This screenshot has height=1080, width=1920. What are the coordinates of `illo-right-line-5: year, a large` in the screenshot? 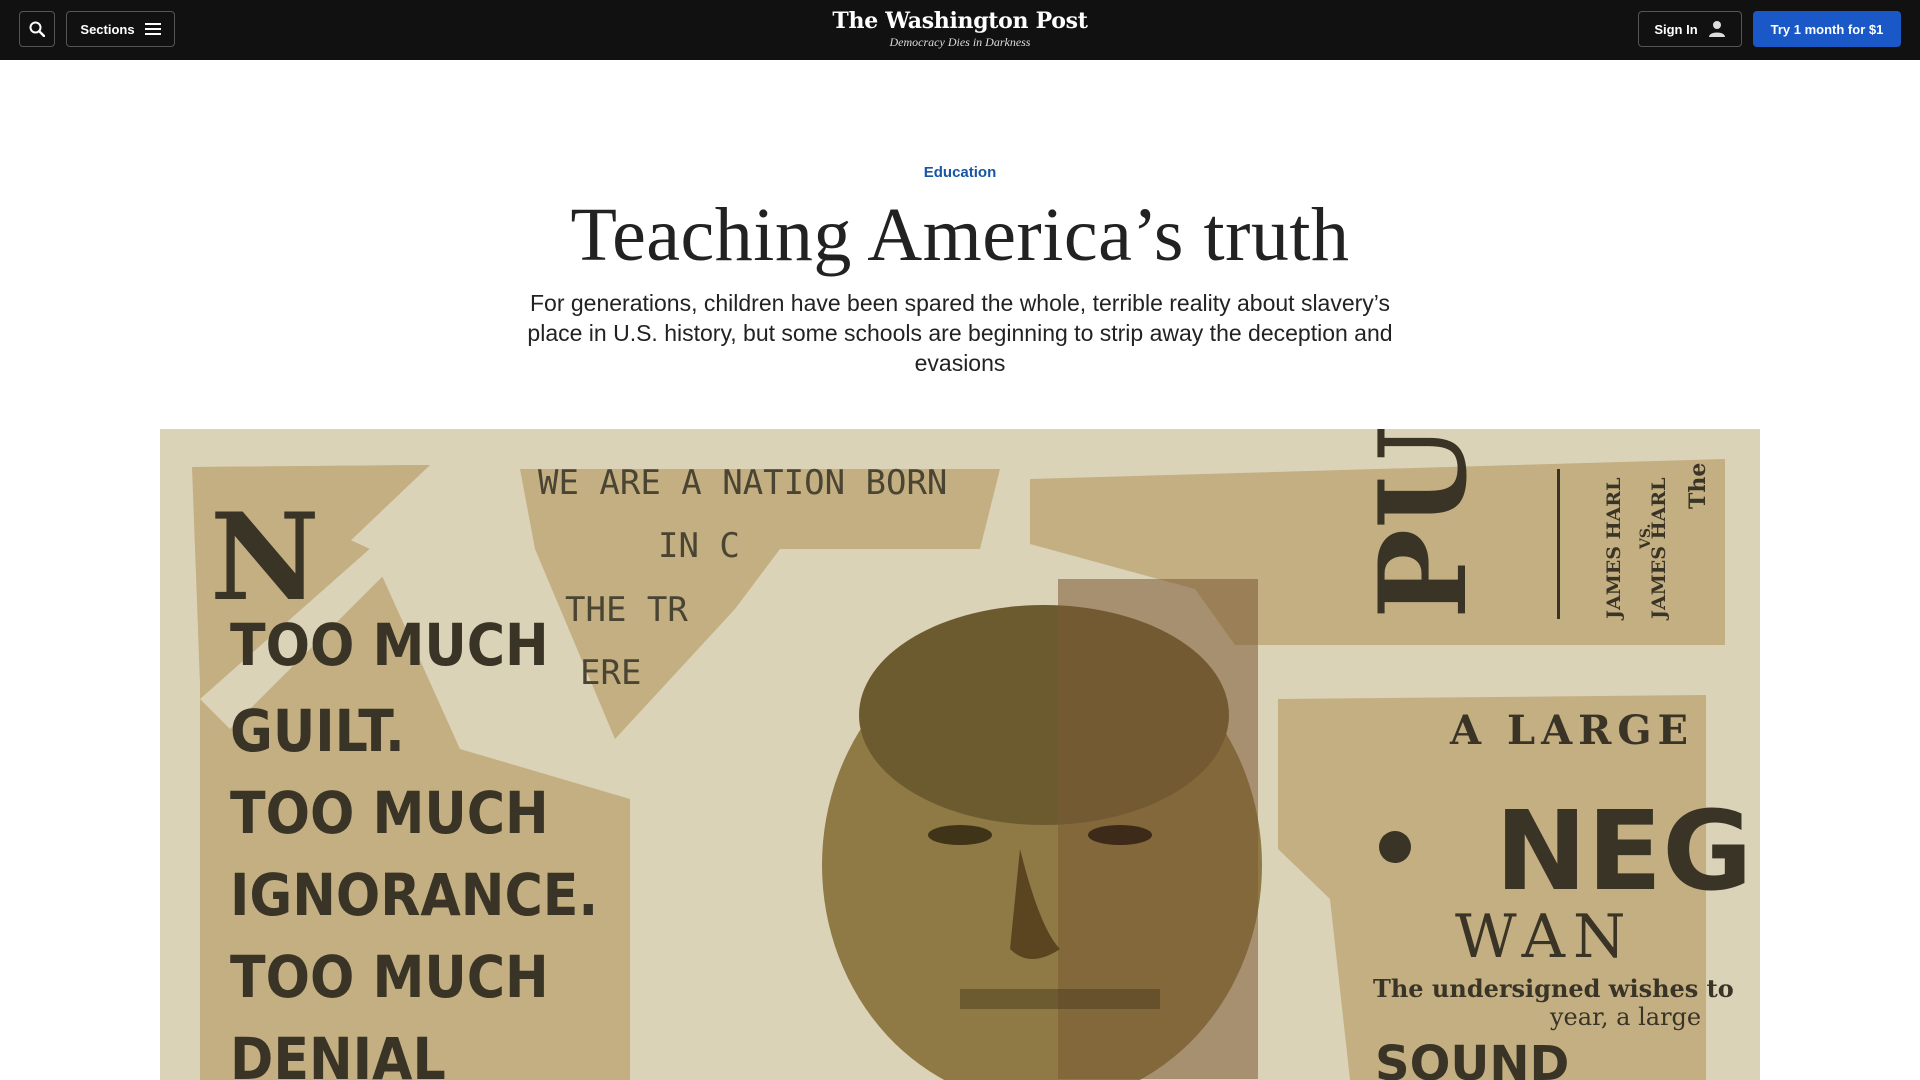 It's located at (1625, 1017).